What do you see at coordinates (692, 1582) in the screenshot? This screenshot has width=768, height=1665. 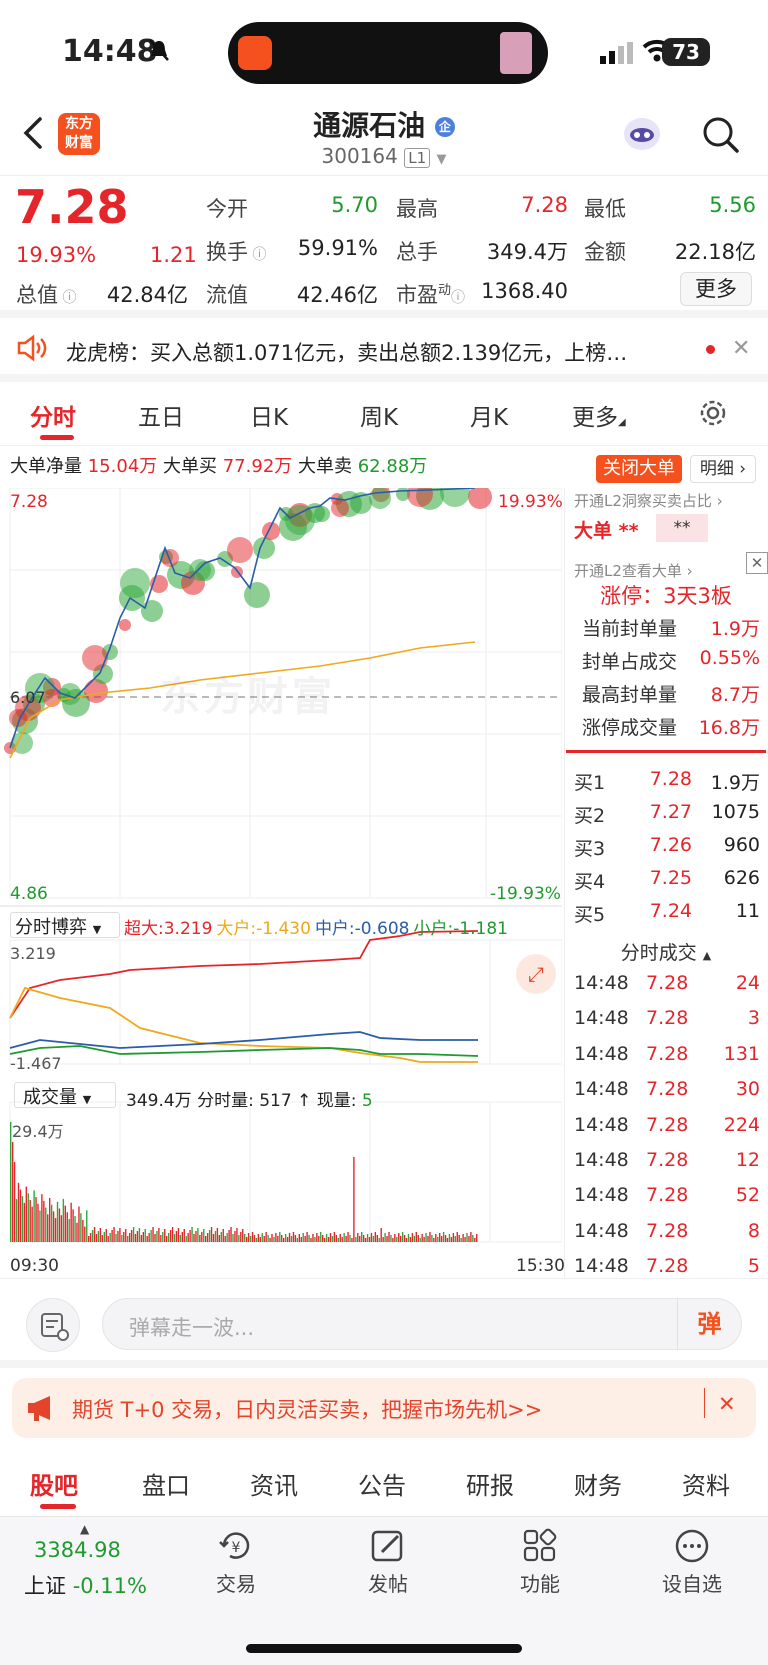 I see `nav-add-watchlist: 设自选` at bounding box center [692, 1582].